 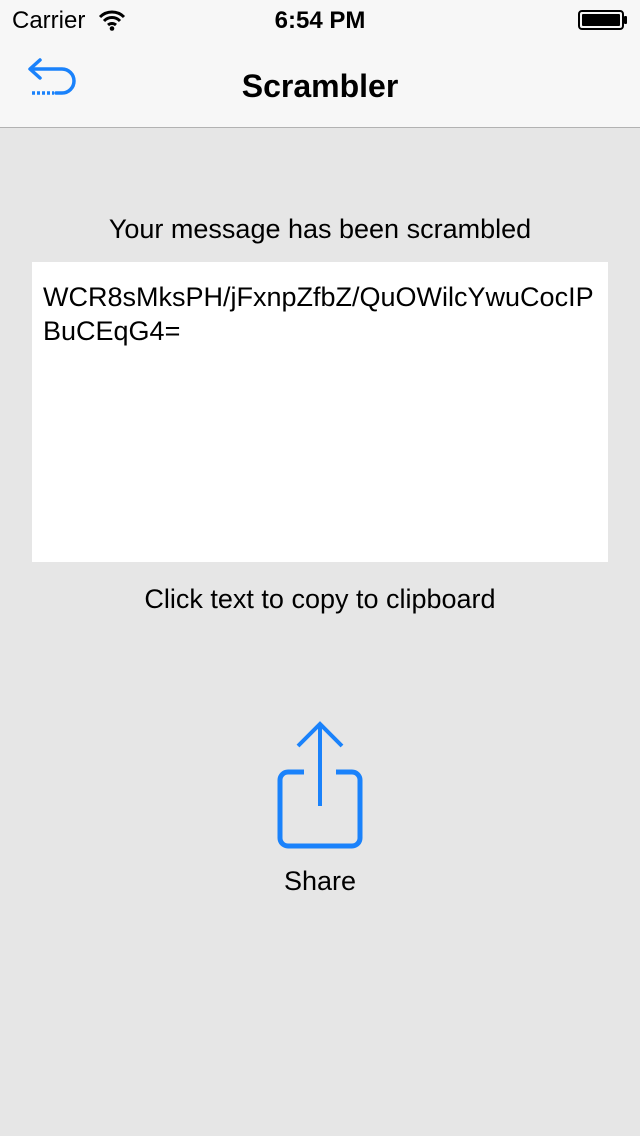 I want to click on nav-title: Scrambler, so click(x=320, y=86).